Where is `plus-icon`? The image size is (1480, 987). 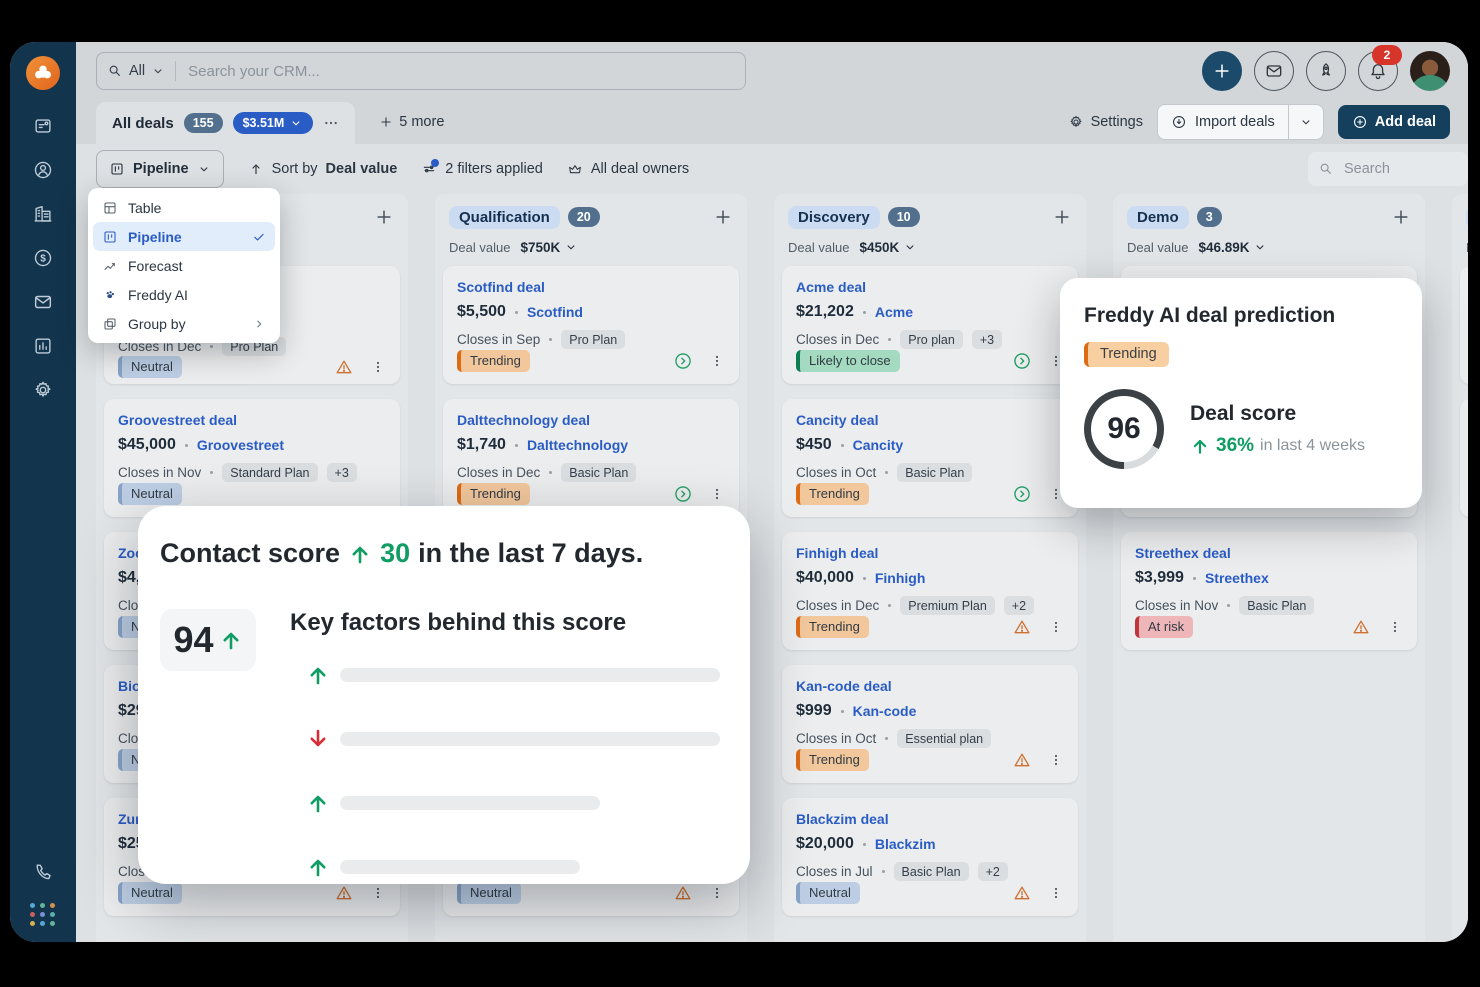 plus-icon is located at coordinates (386, 122).